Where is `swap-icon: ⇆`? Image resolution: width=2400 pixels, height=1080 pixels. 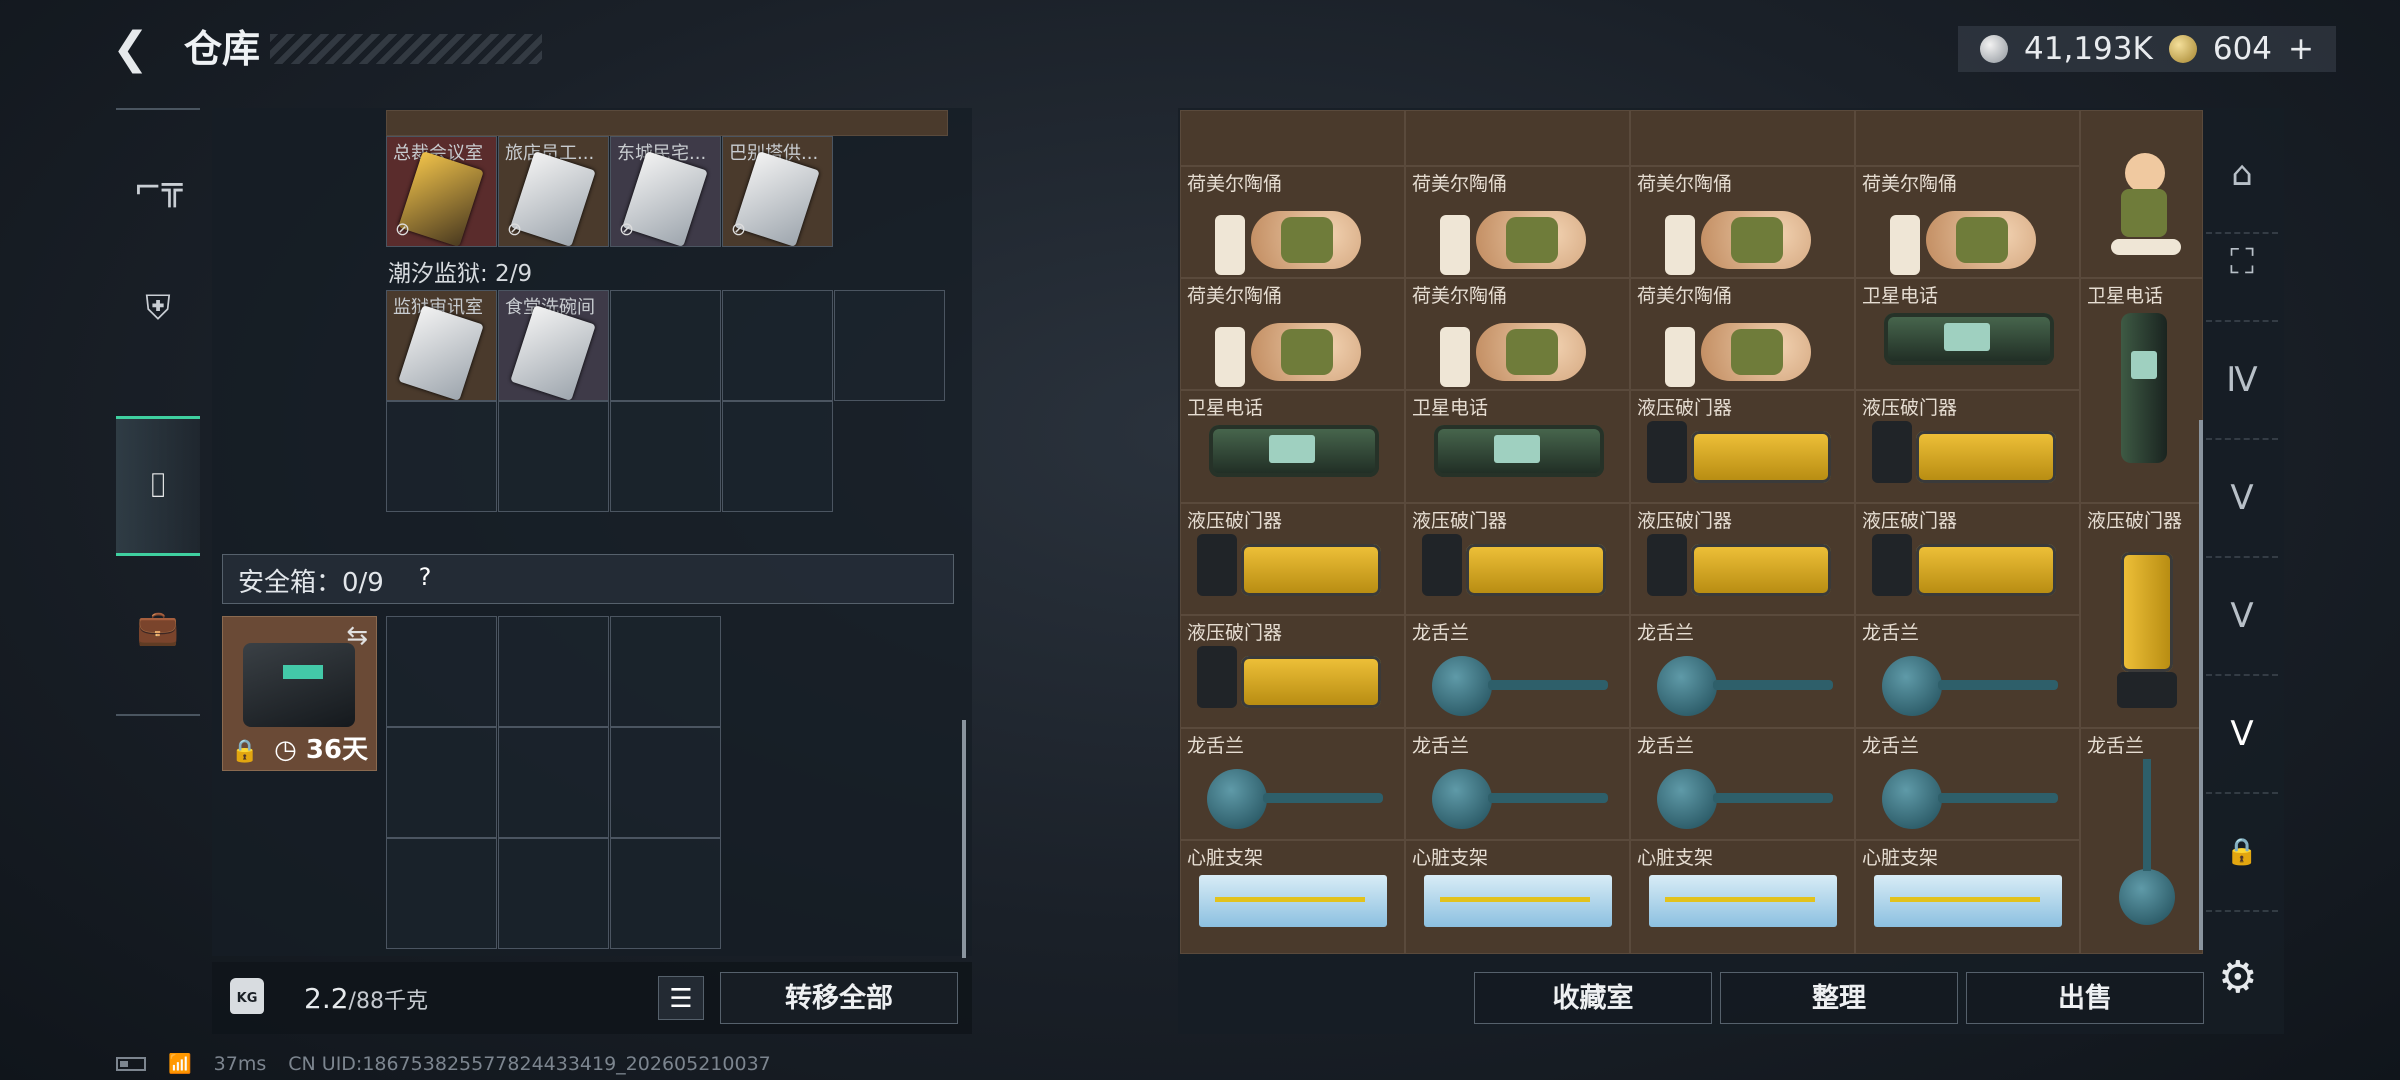 swap-icon: ⇆ is located at coordinates (357, 636).